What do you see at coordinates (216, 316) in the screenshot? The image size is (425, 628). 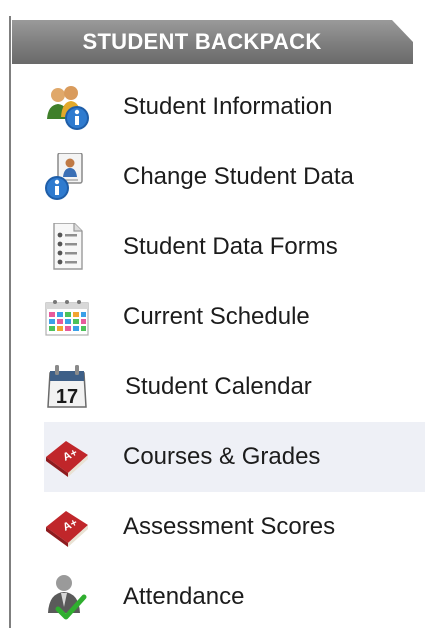 I see `menu-item-label: Current Schedule` at bounding box center [216, 316].